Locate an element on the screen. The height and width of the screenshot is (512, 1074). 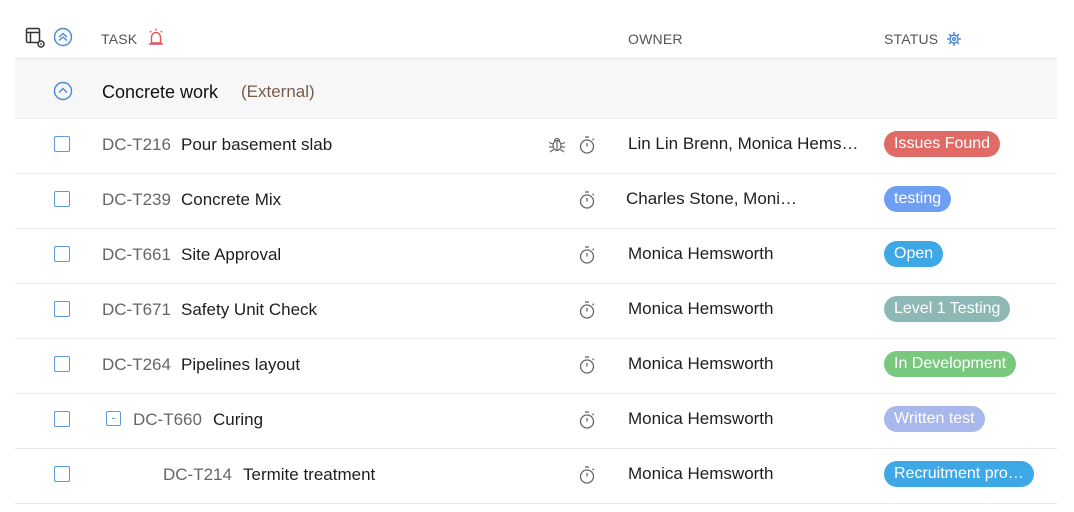
task-column-header: TASK is located at coordinates (119, 39).